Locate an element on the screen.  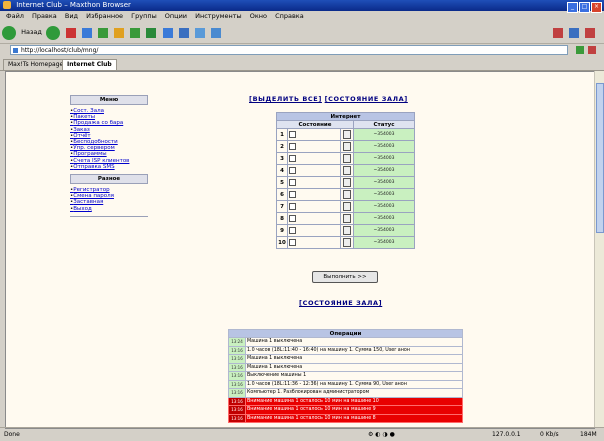
back-arrow-icon is located at coordinates (9, 32).